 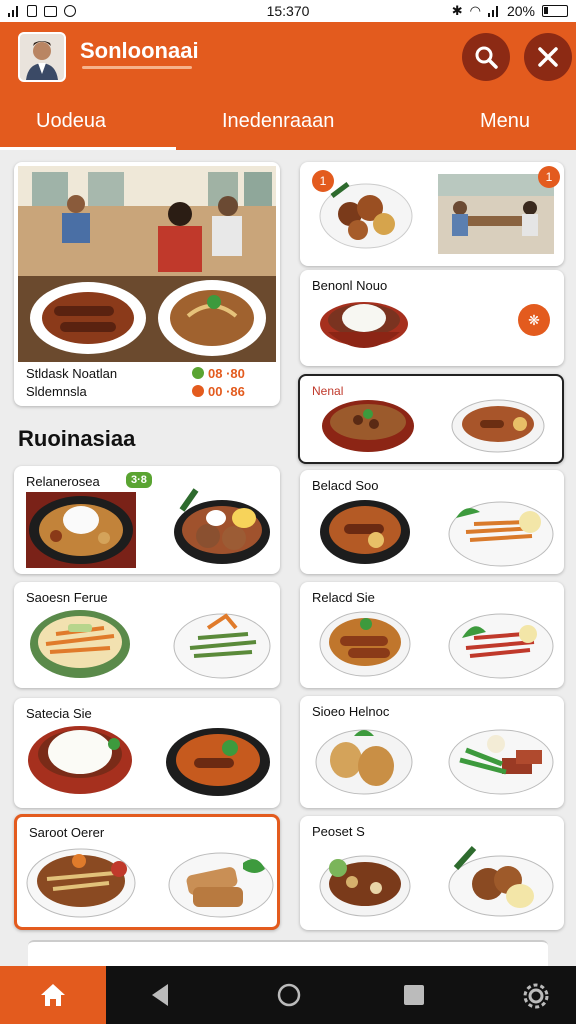 What do you see at coordinates (414, 995) in the screenshot?
I see `recents-icon` at bounding box center [414, 995].